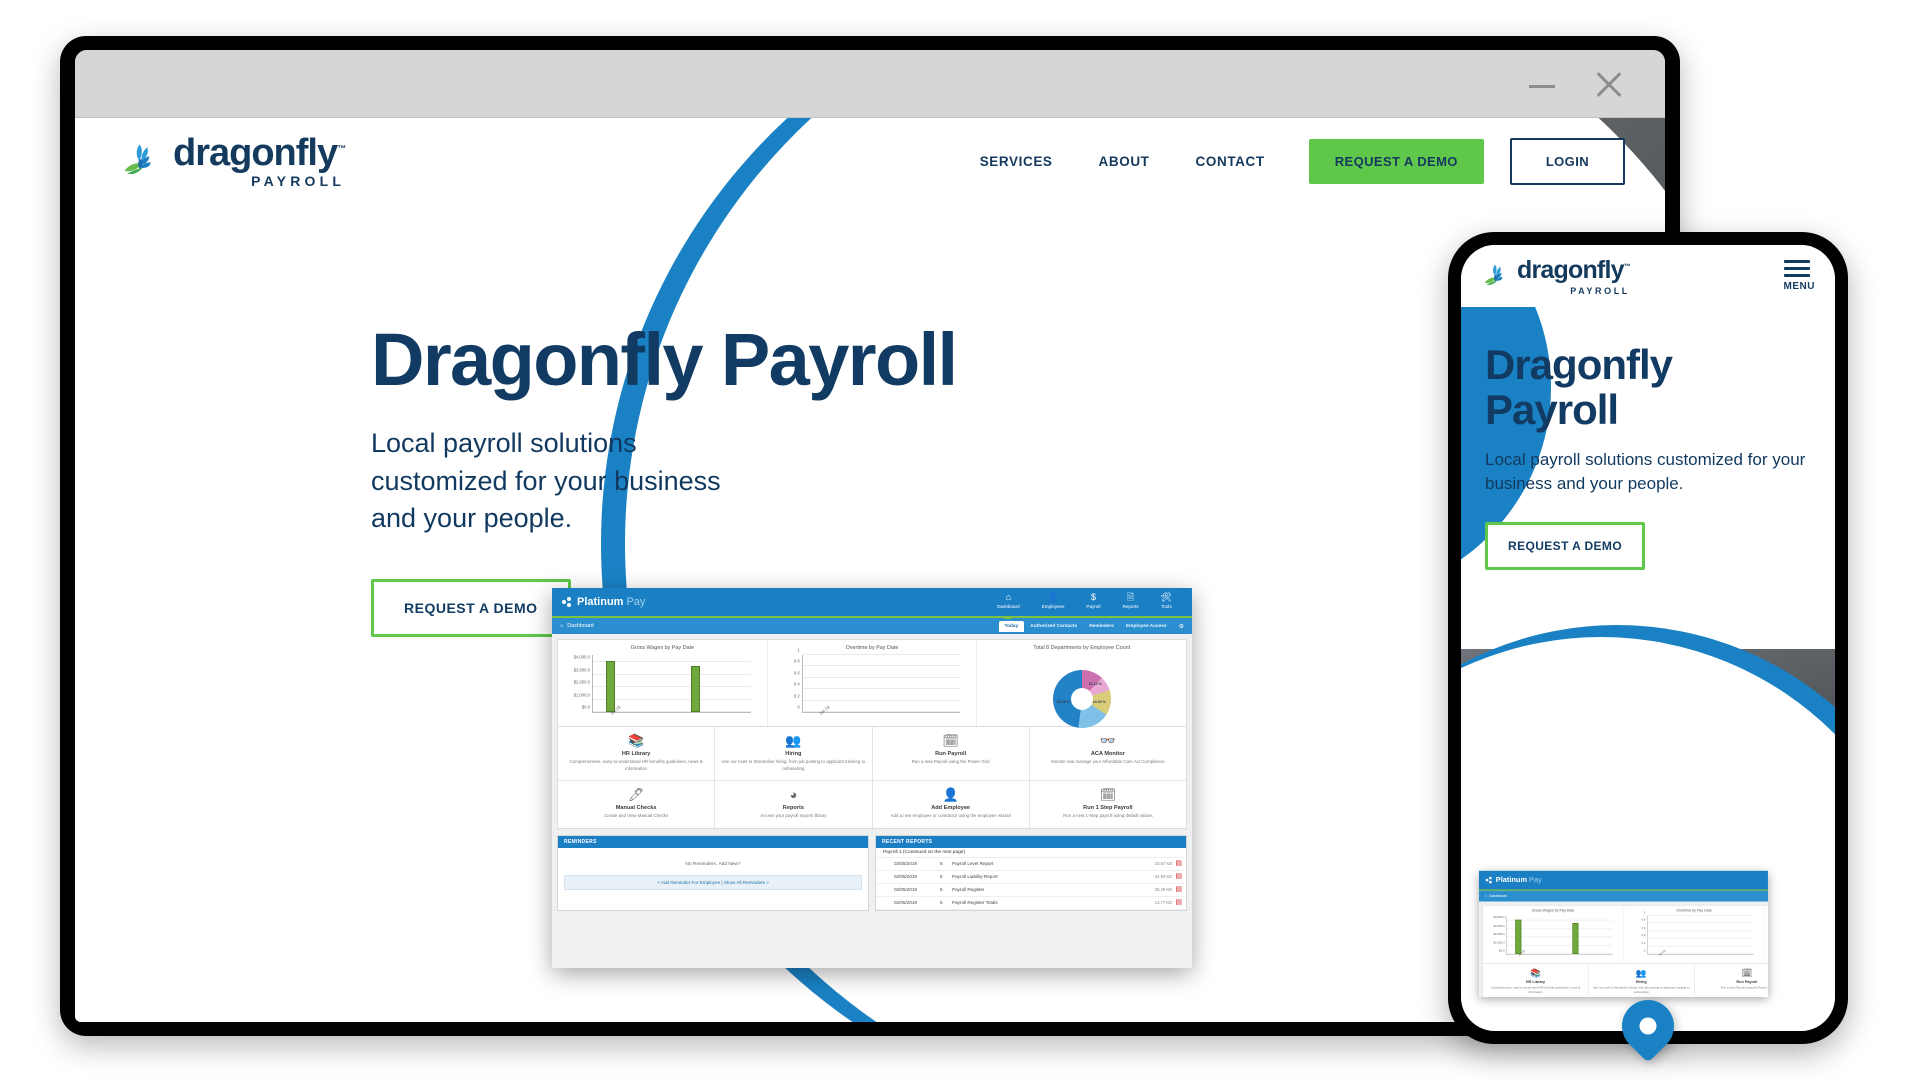  Describe the element at coordinates (793, 740) in the screenshot. I see `people-icon: 👥` at that location.